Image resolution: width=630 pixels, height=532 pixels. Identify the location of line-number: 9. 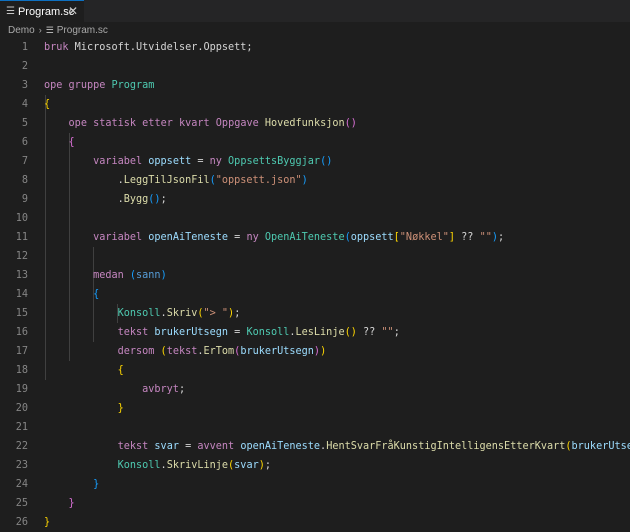
(24, 199).